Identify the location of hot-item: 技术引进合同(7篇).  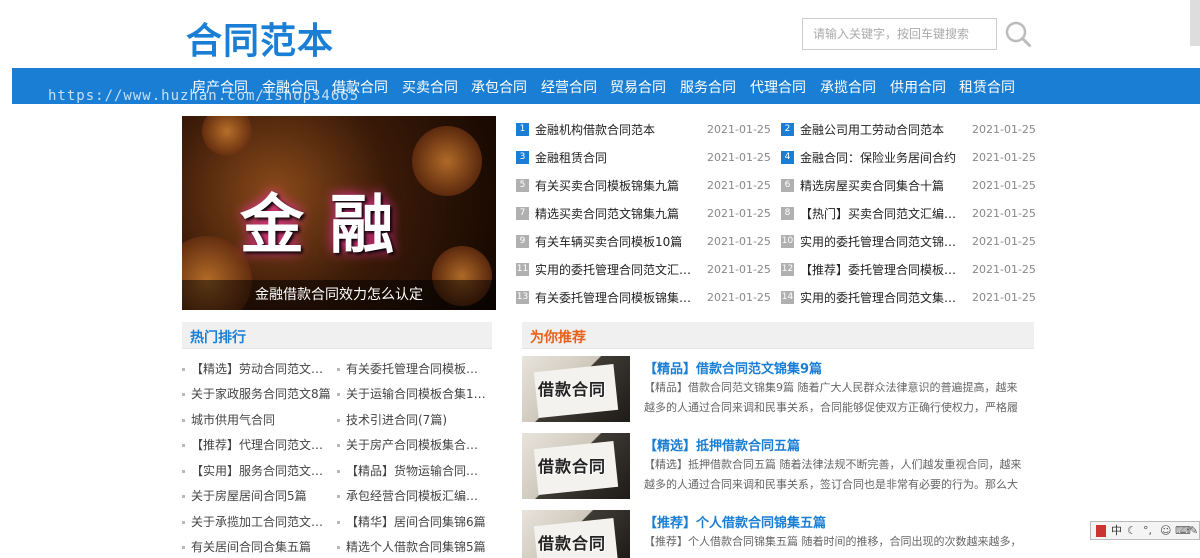
(412, 420).